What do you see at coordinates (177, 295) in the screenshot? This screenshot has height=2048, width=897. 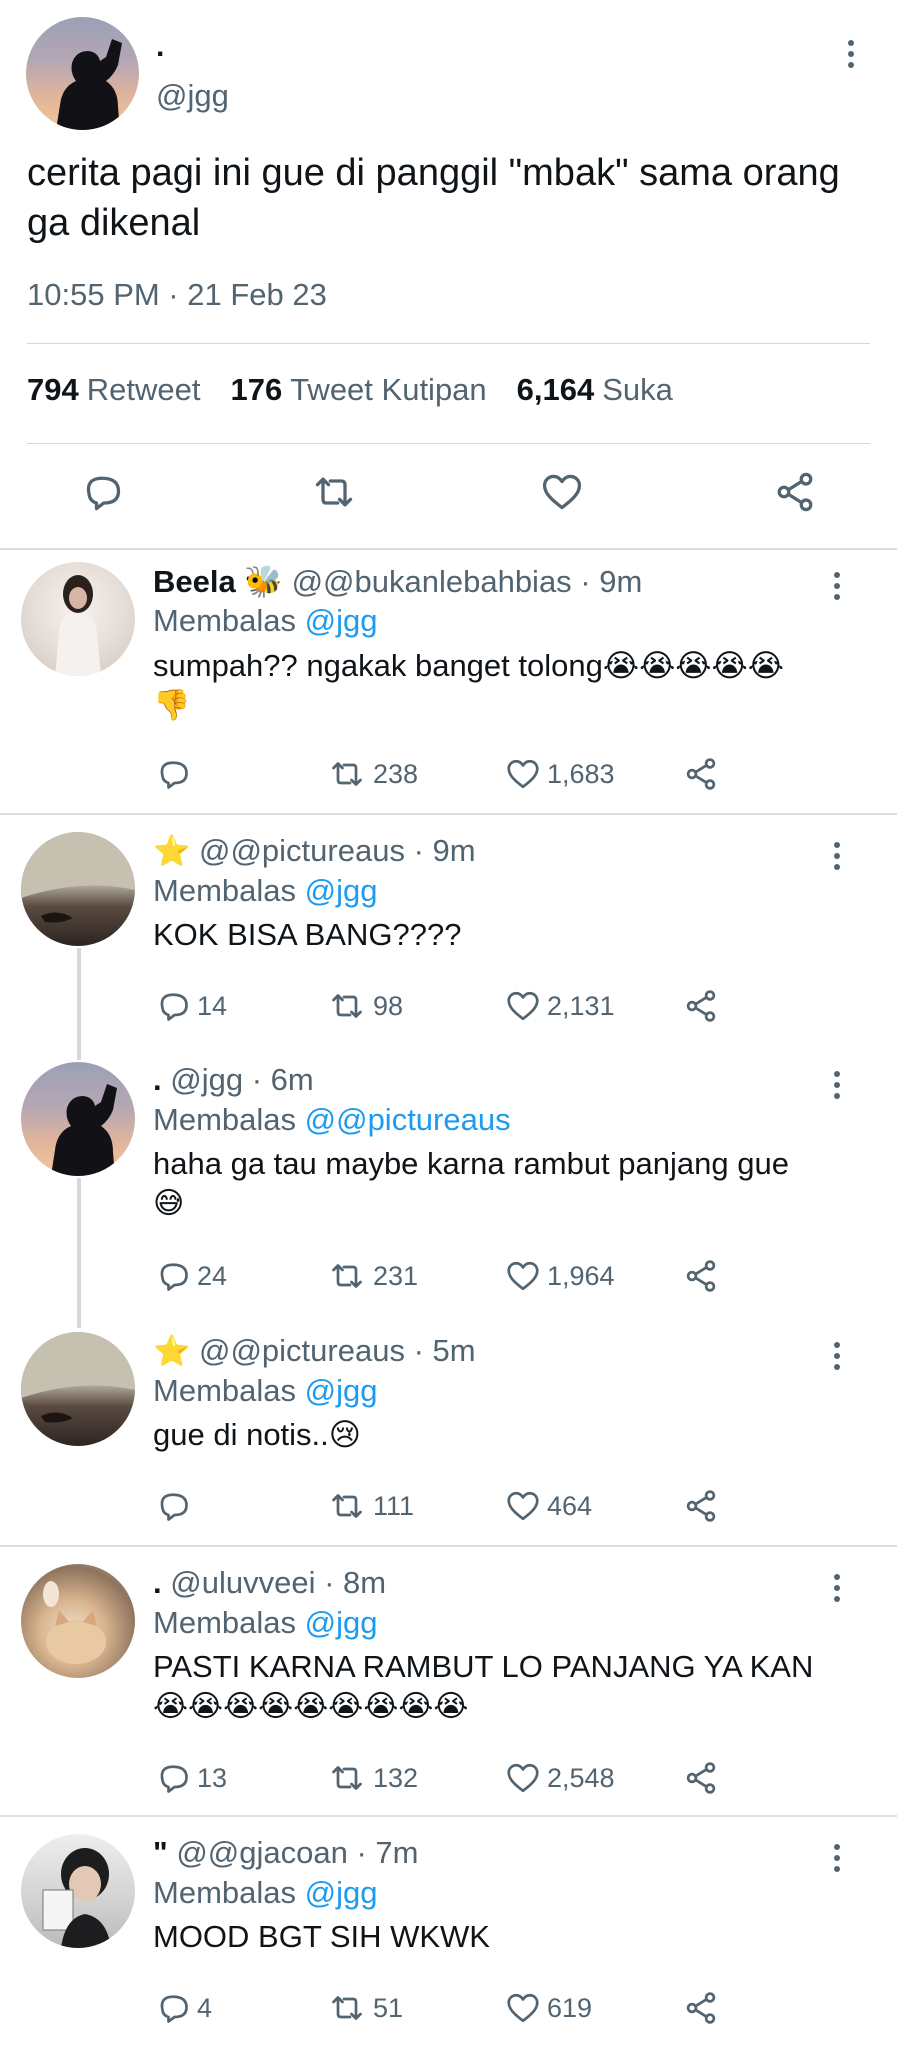 I see `tweet-timestamp: 10:55 PM · 21 Feb 23` at bounding box center [177, 295].